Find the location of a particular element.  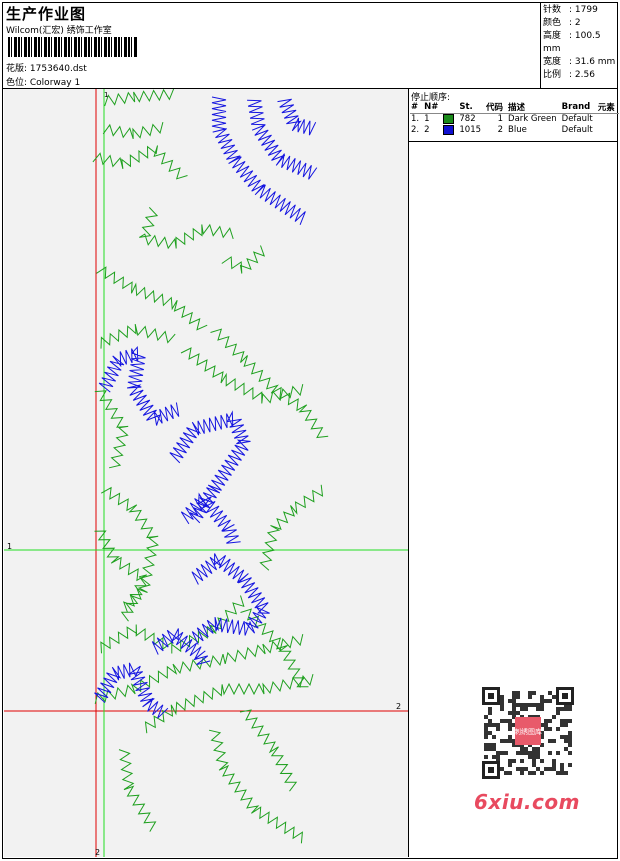

green-guide-label: 1 is located at coordinates (9, 546).